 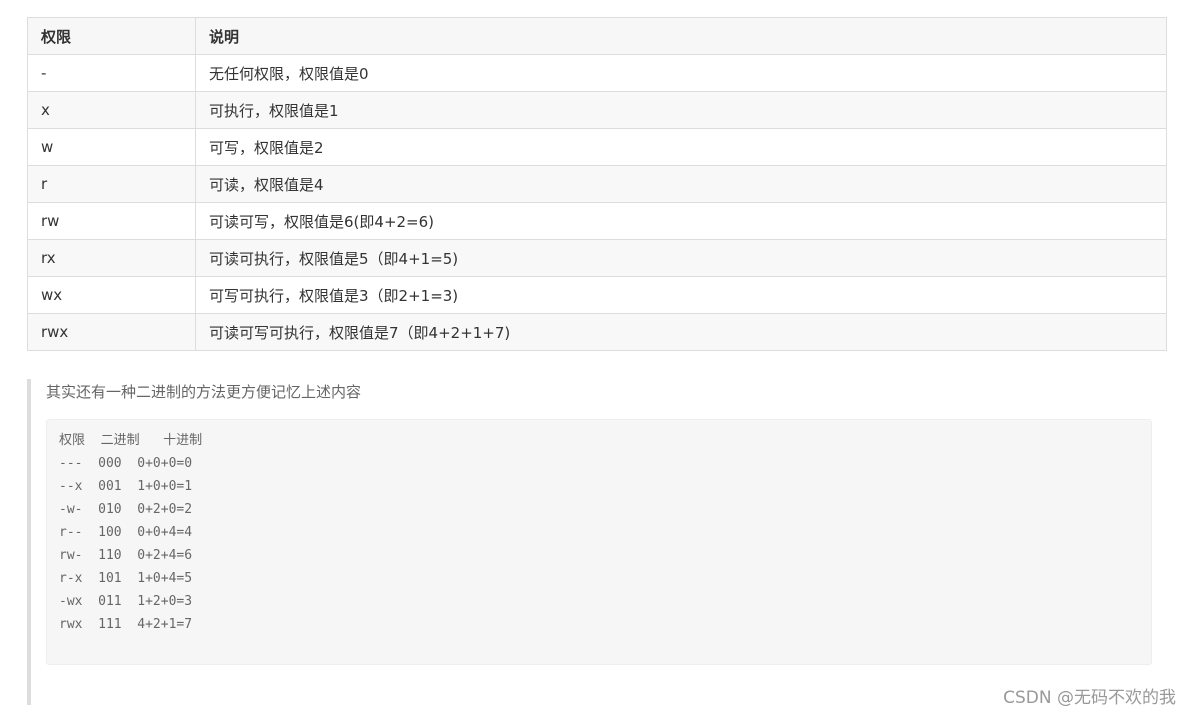 What do you see at coordinates (111, 73) in the screenshot?
I see `permission-cell: -` at bounding box center [111, 73].